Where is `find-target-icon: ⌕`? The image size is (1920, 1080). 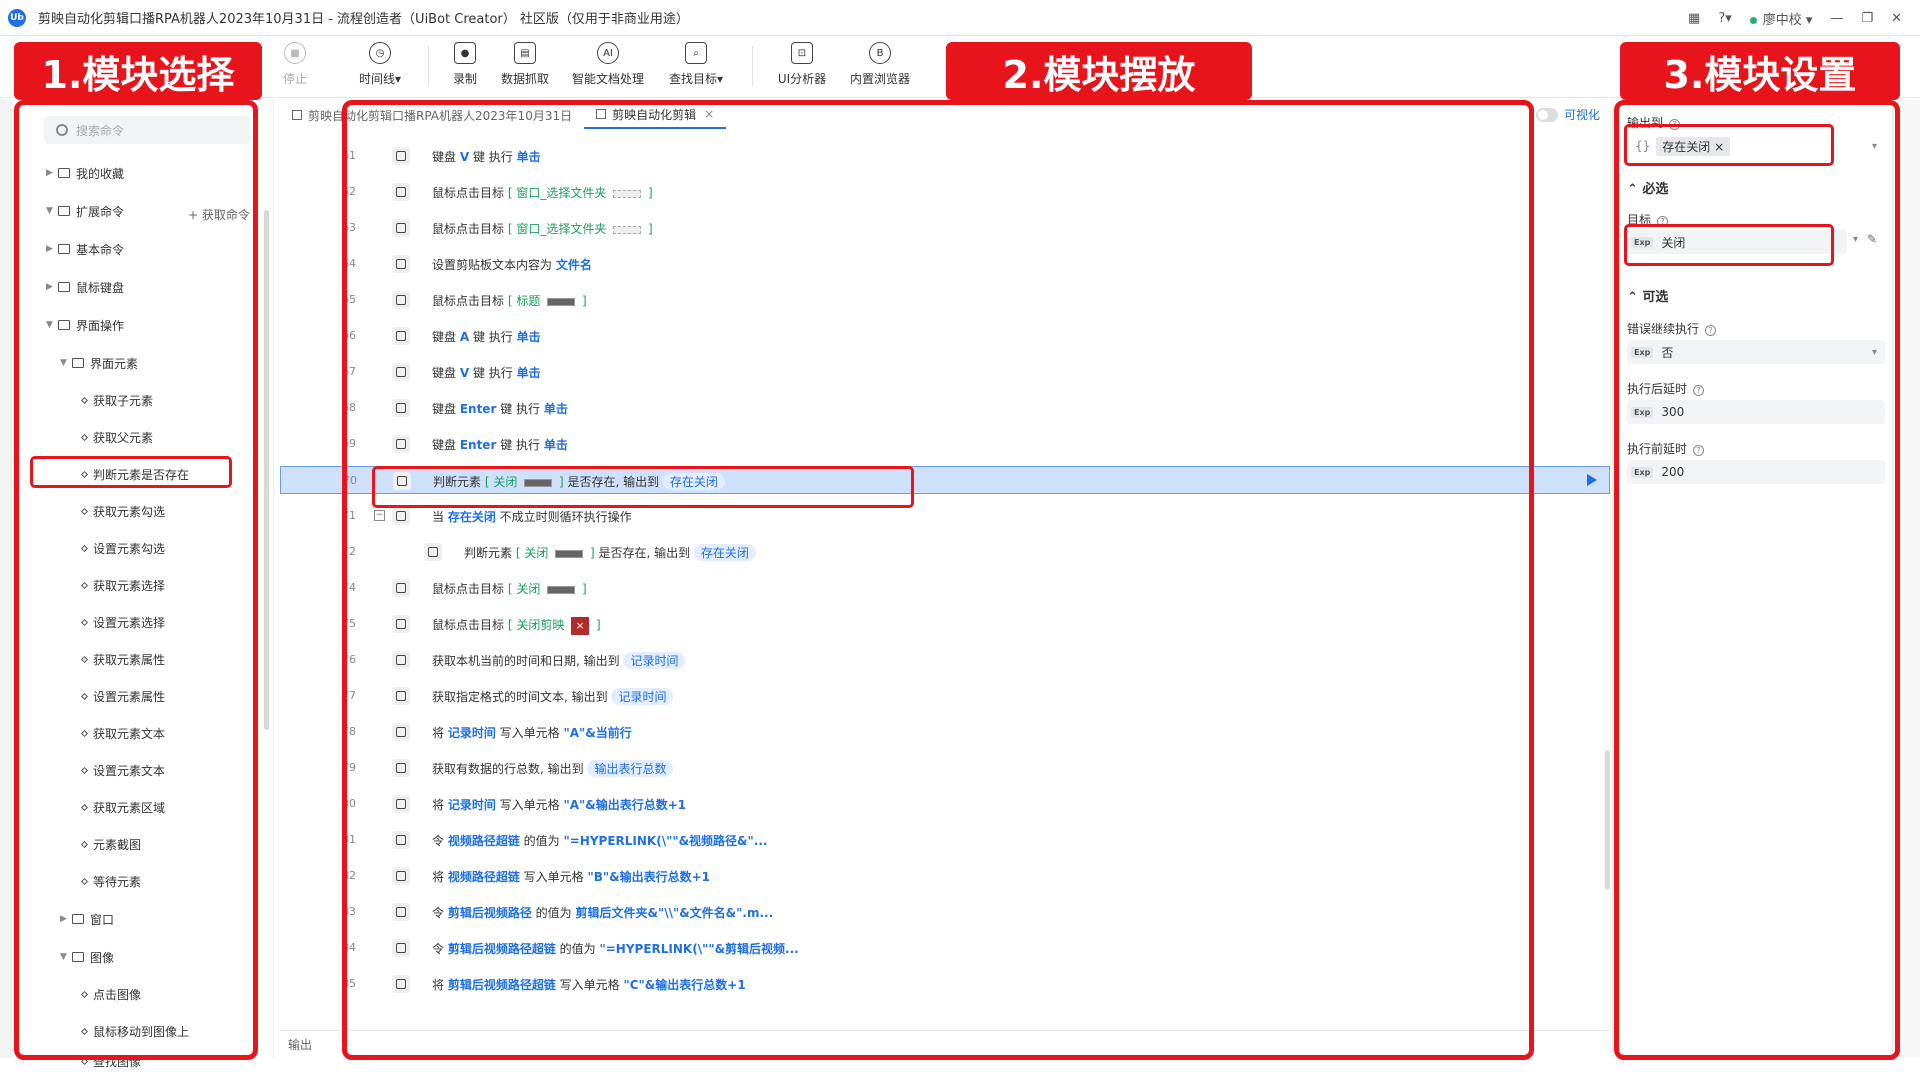
find-target-icon: ⌕ is located at coordinates (696, 53).